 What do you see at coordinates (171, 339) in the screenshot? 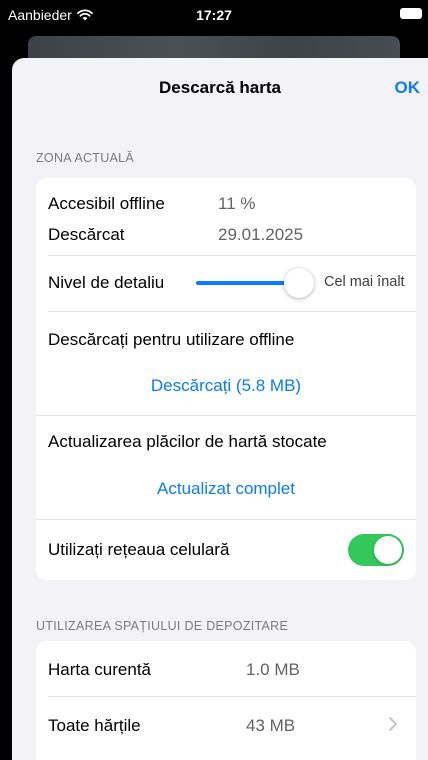
I see `download-offline-title: Descărcați pentru utilizare offline` at bounding box center [171, 339].